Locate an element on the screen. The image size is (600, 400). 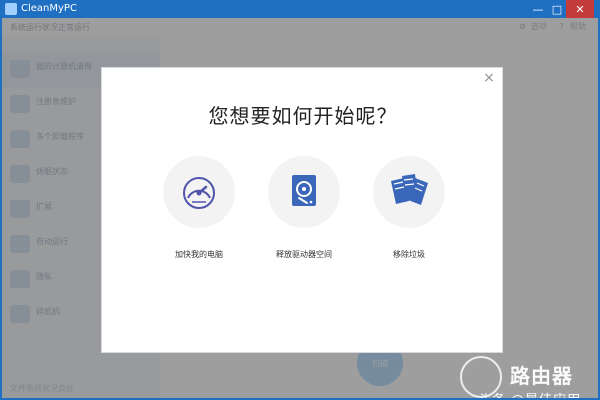
watermark: 路由器 头条 @最佳应用 is located at coordinates (528, 377).